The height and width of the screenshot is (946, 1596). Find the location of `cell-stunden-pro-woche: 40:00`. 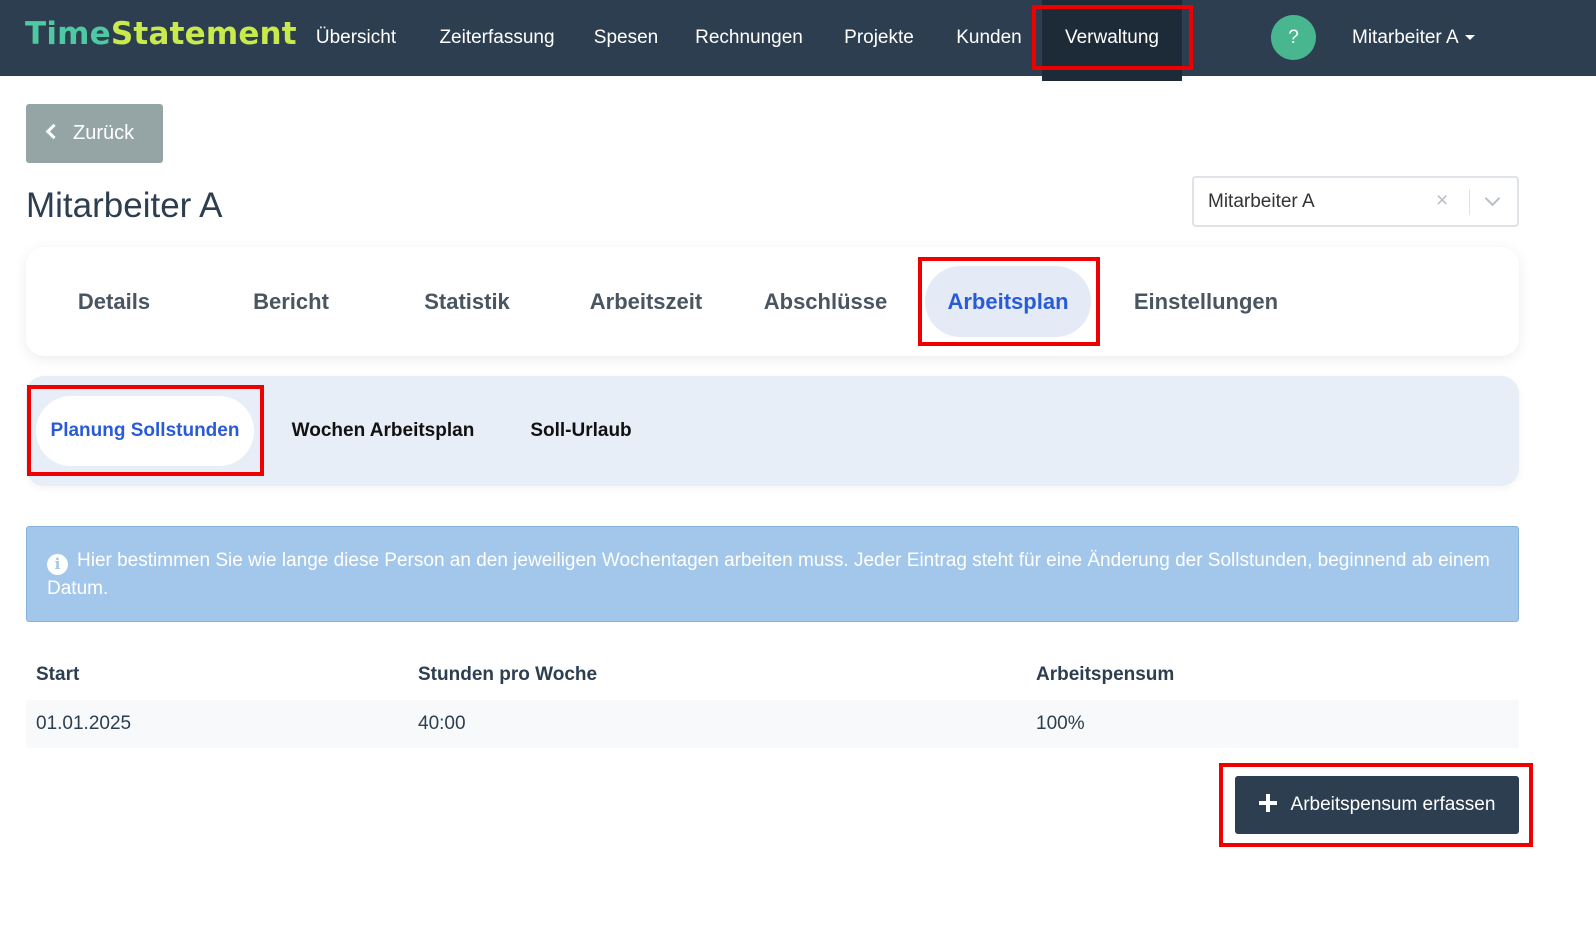

cell-stunden-pro-woche: 40:00 is located at coordinates (442, 723).